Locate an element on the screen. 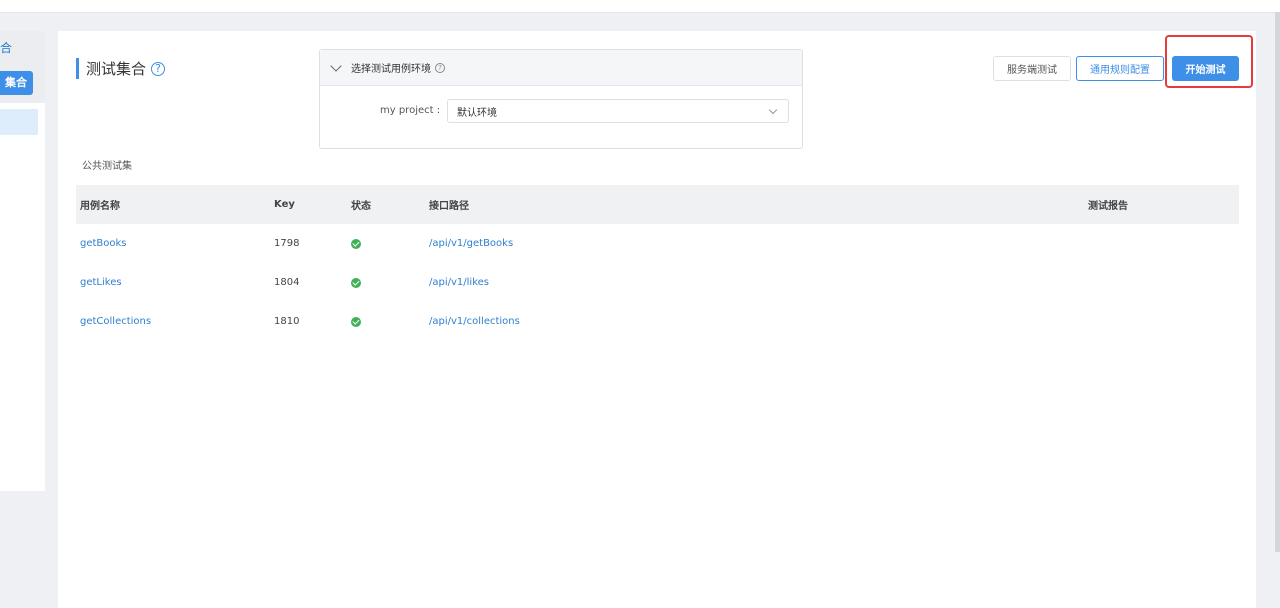  column-header-path: 接口路径 is located at coordinates (449, 206).